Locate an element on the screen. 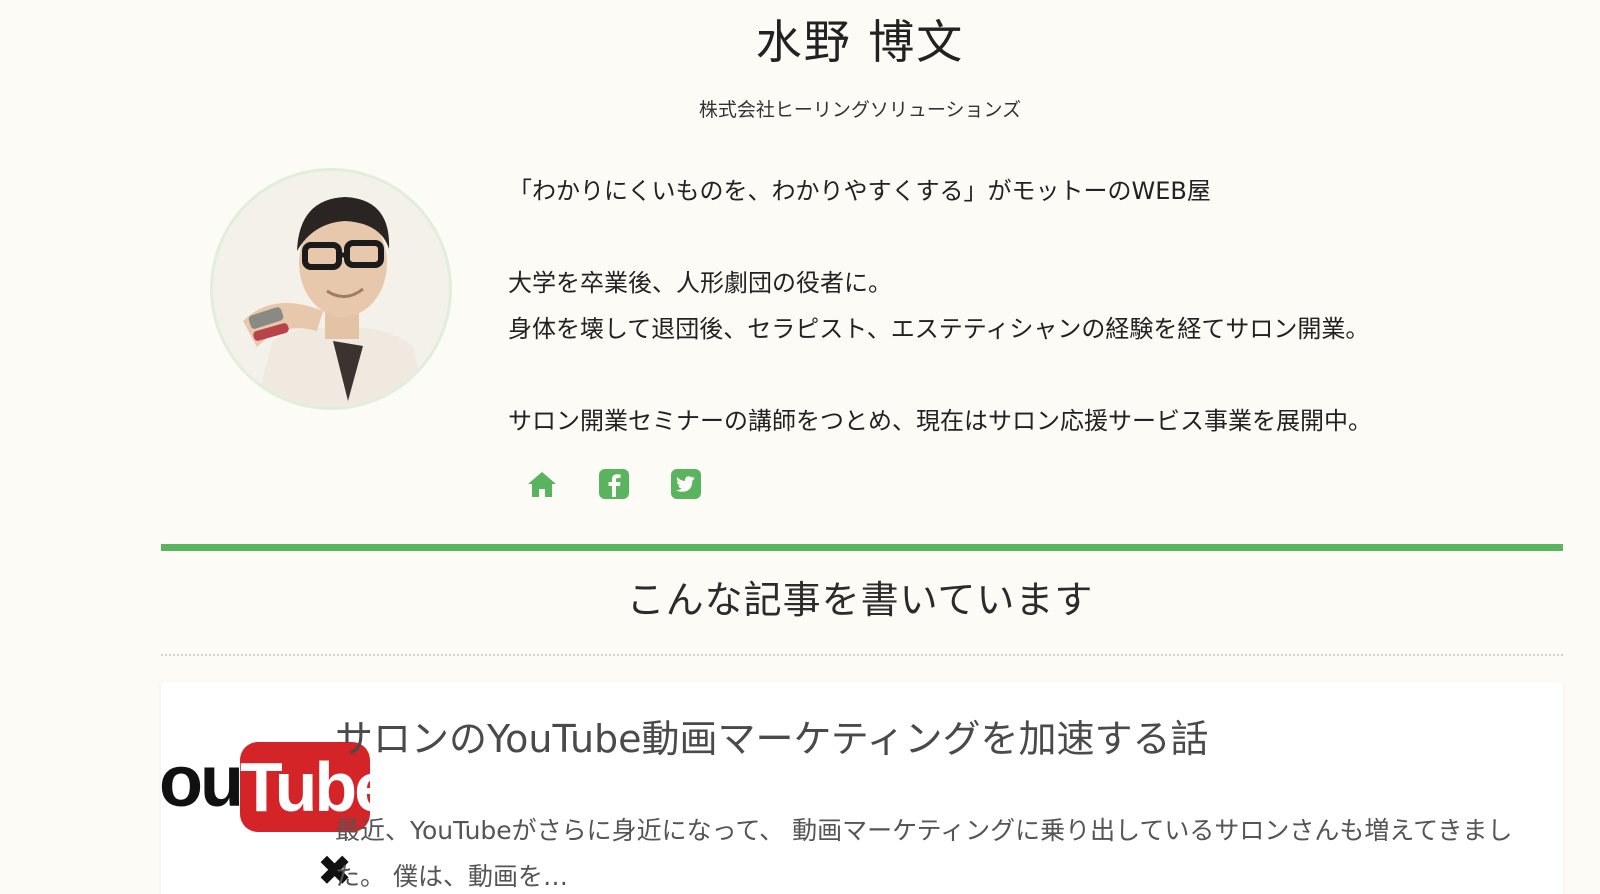  bio-motto: 「わかりにくいものを、わかりやすくする」がモットーのWEB屋 is located at coordinates (859, 191).